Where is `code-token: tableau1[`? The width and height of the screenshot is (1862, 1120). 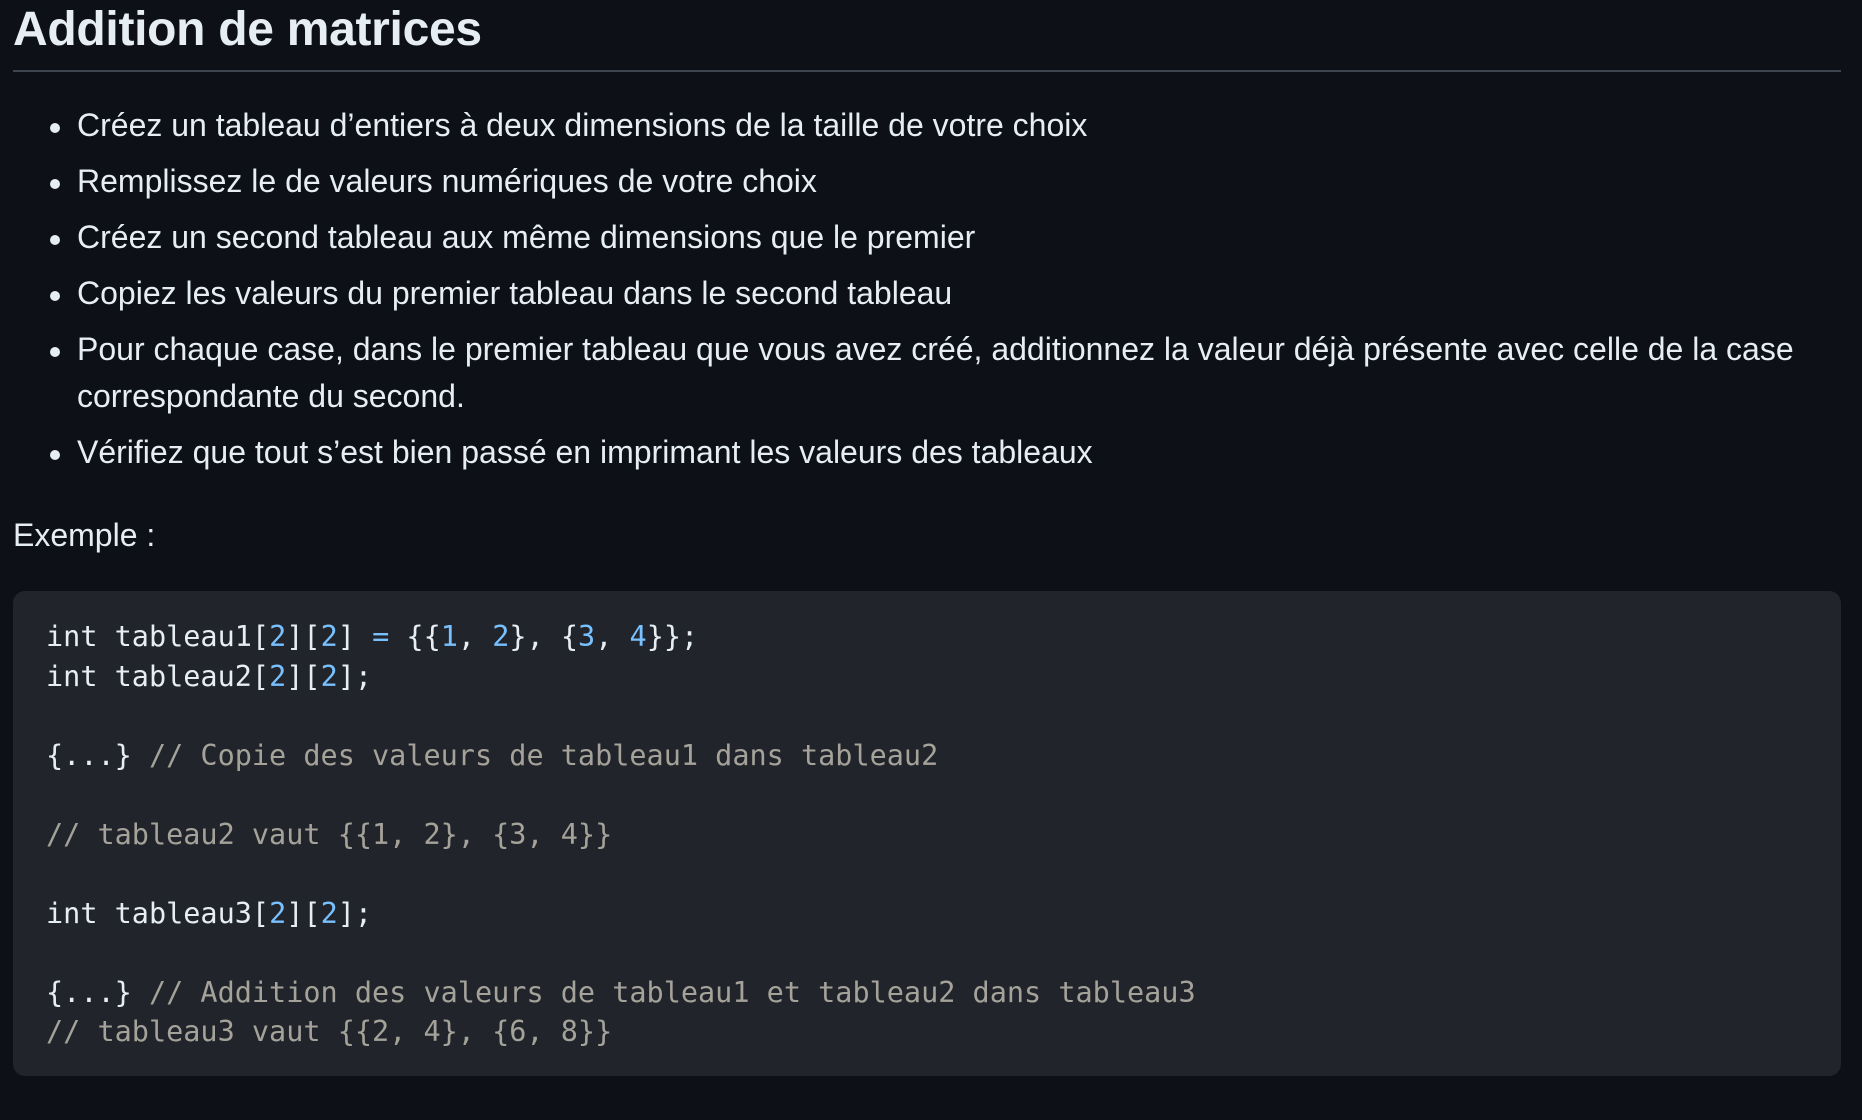 code-token: tableau1[ is located at coordinates (183, 636).